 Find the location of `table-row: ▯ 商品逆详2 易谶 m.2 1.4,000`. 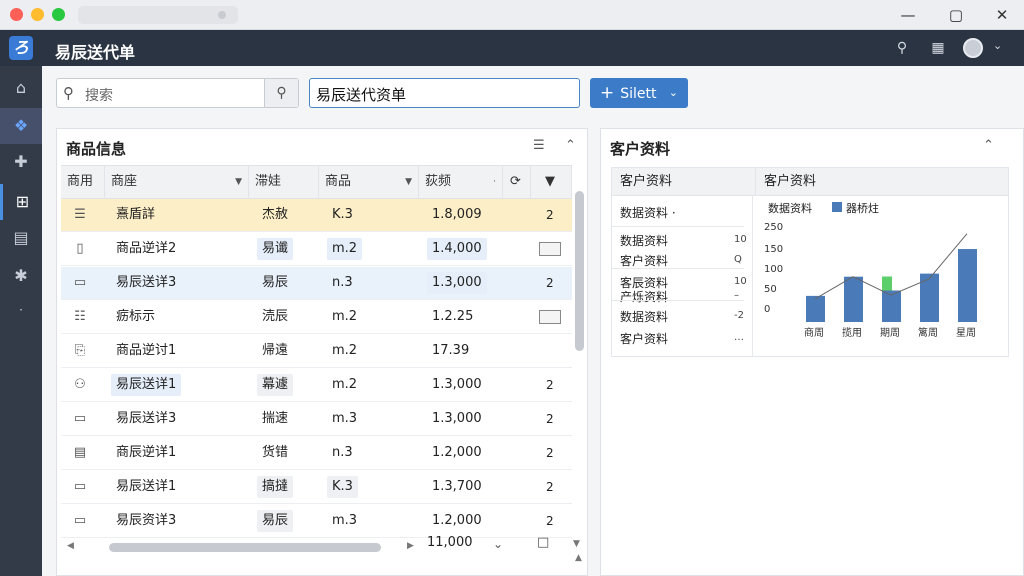

table-row: ▯ 商品逆详2 易谶 m.2 1.4,000 is located at coordinates (316, 249).